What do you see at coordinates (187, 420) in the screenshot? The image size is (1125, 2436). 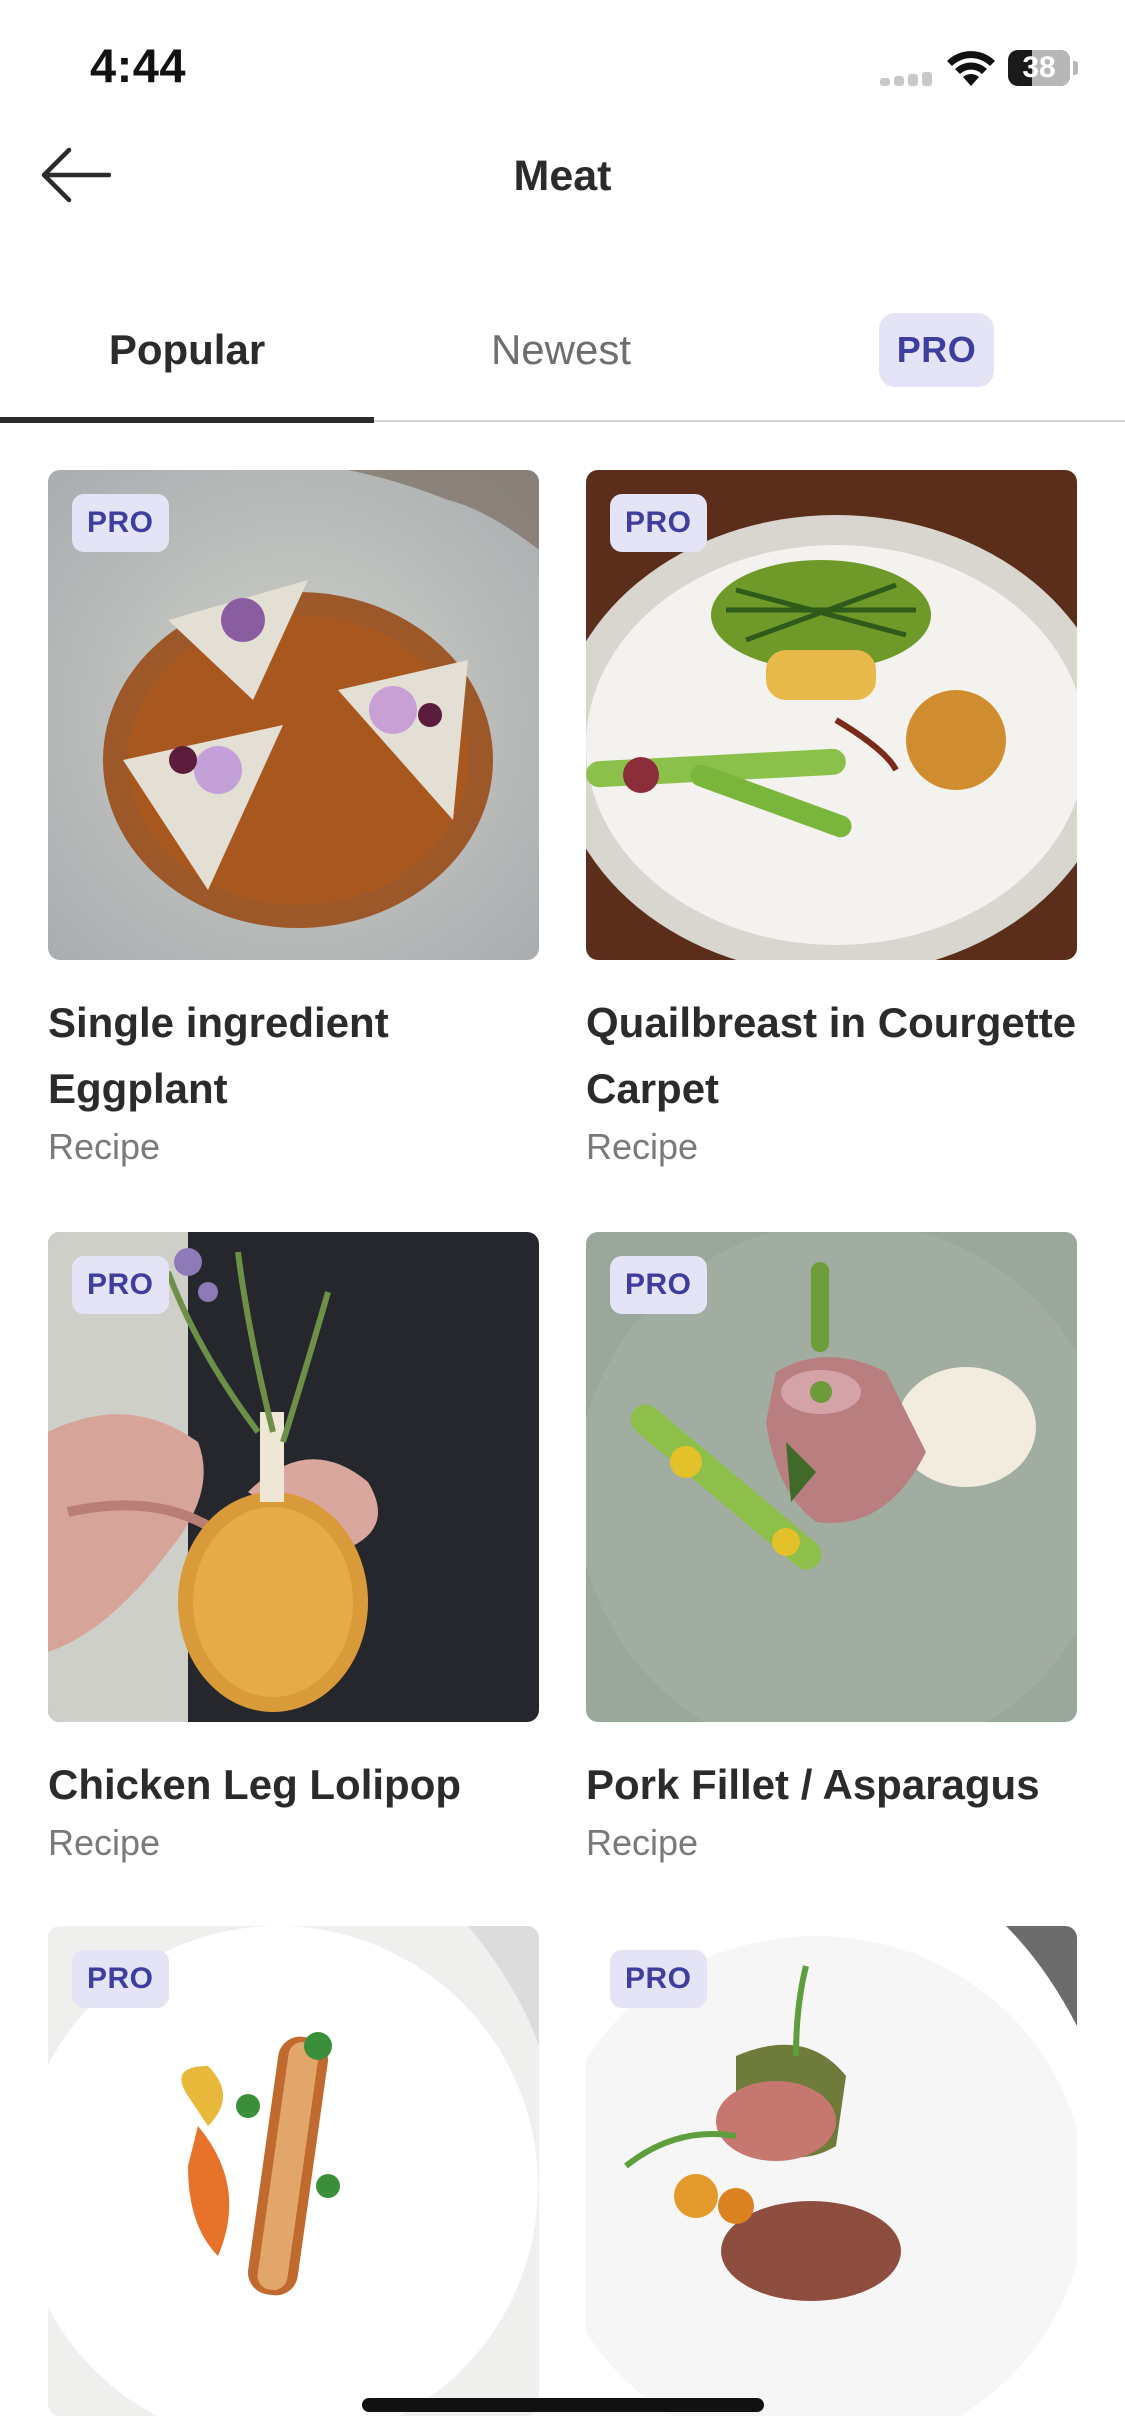 I see `active-tab-indicator` at bounding box center [187, 420].